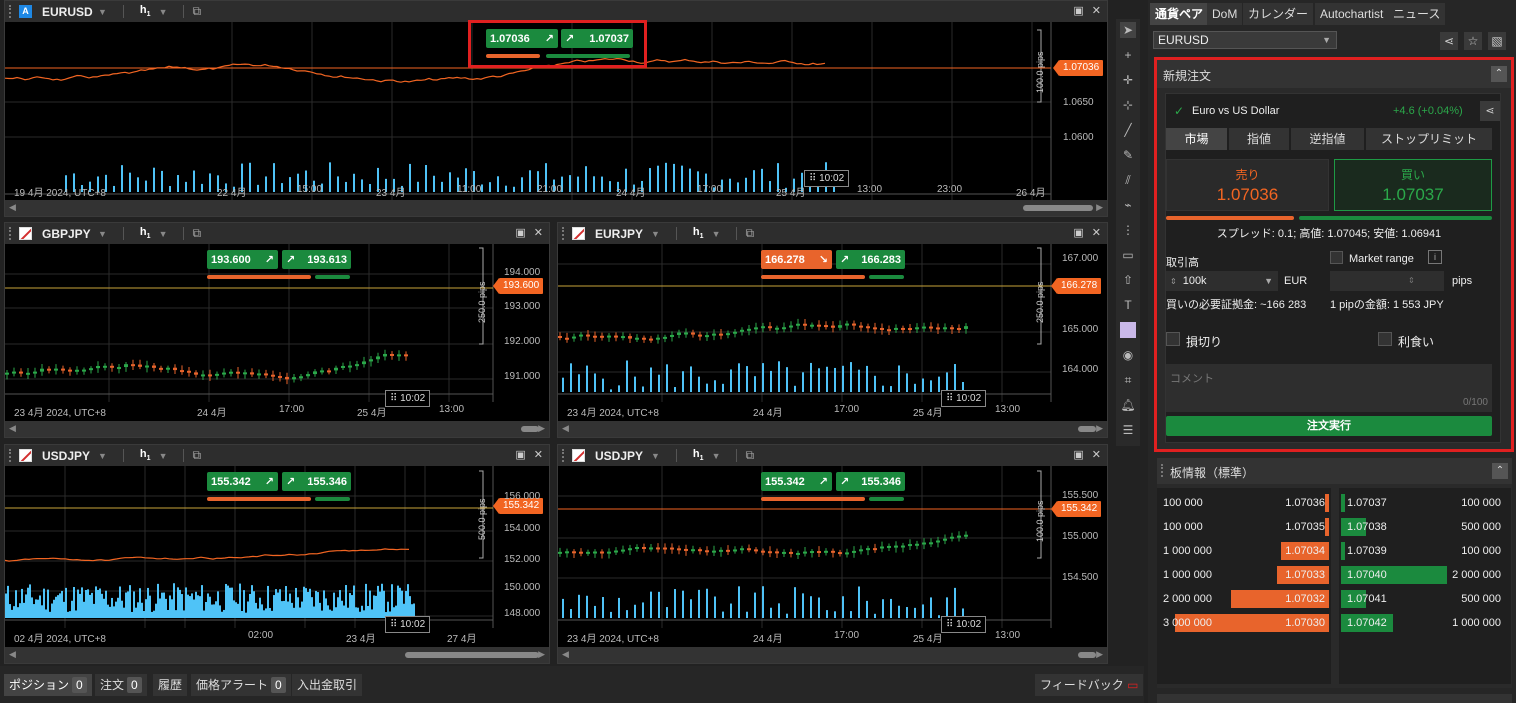  Describe the element at coordinates (316, 481) in the screenshot. I see `buy-quote-box: ↗ 155.346` at that location.